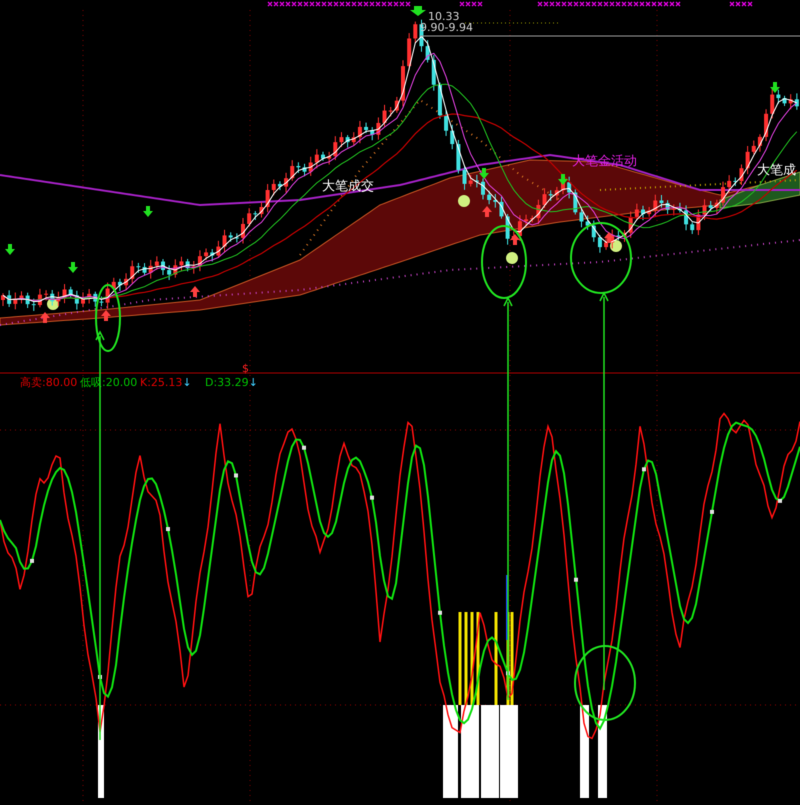 The width and height of the screenshot is (800, 805). Describe the element at coordinates (231, 382) in the screenshot. I see `indicator-legend-item: D:33.29↓` at that location.